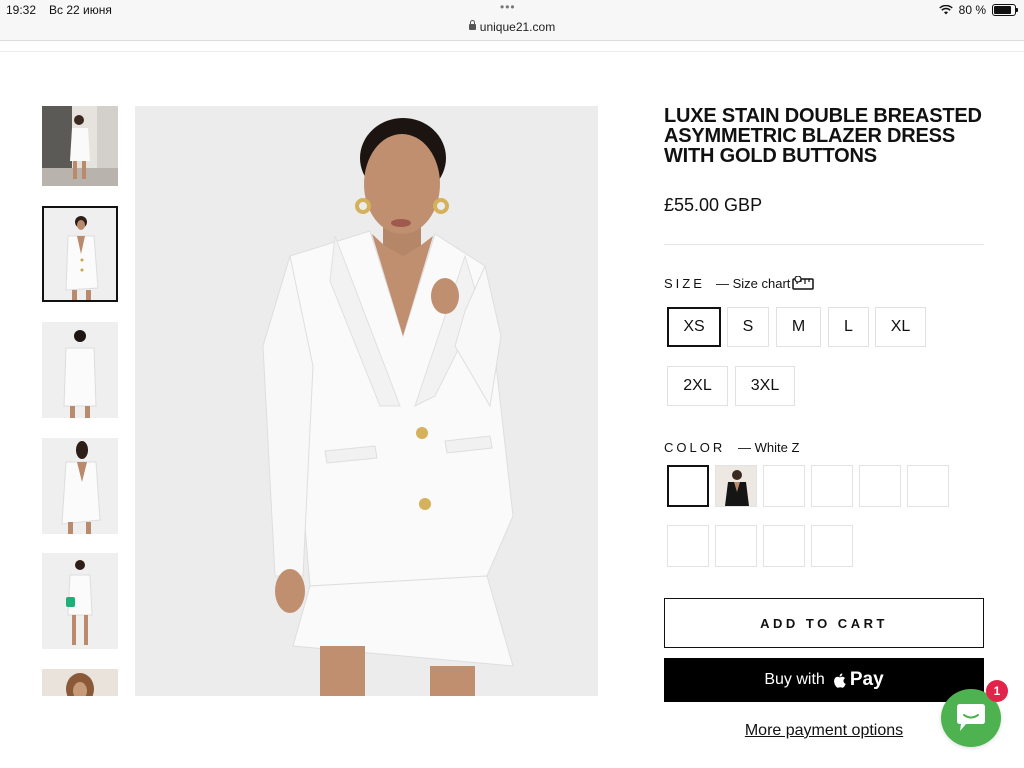 This screenshot has width=1024, height=768. I want to click on apple-pay-button: Buy with Pay, so click(824, 680).